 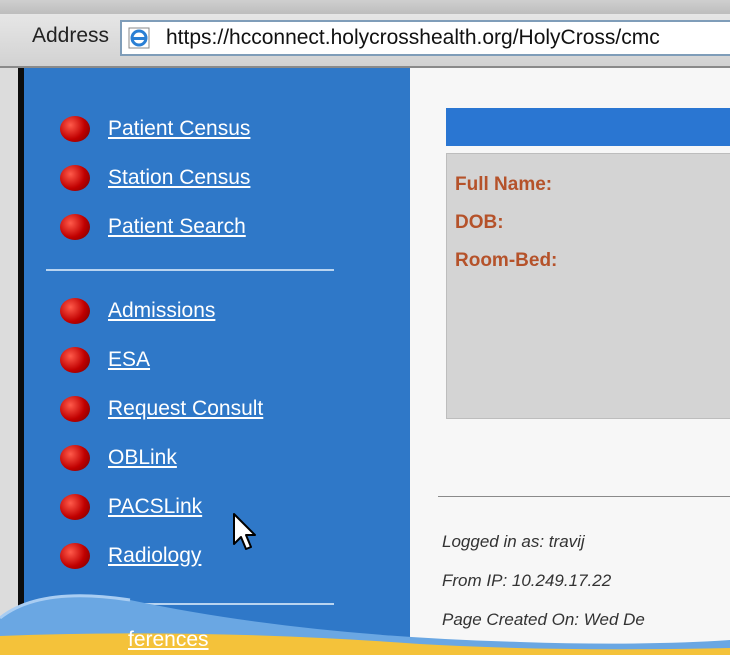 What do you see at coordinates (506, 260) in the screenshot?
I see `room-bed-label: Room-Bed:` at bounding box center [506, 260].